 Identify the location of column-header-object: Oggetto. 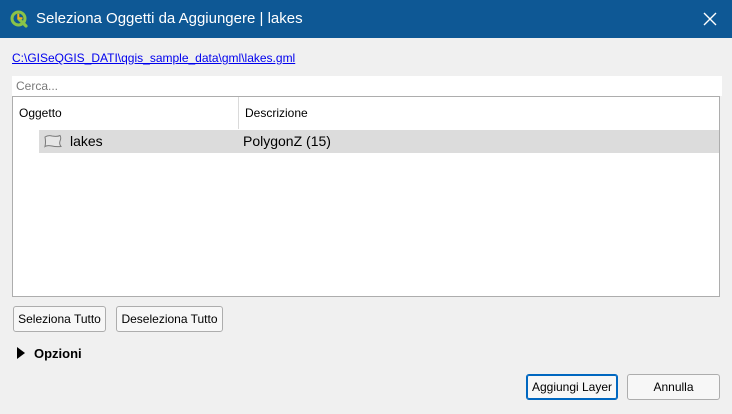
(126, 113).